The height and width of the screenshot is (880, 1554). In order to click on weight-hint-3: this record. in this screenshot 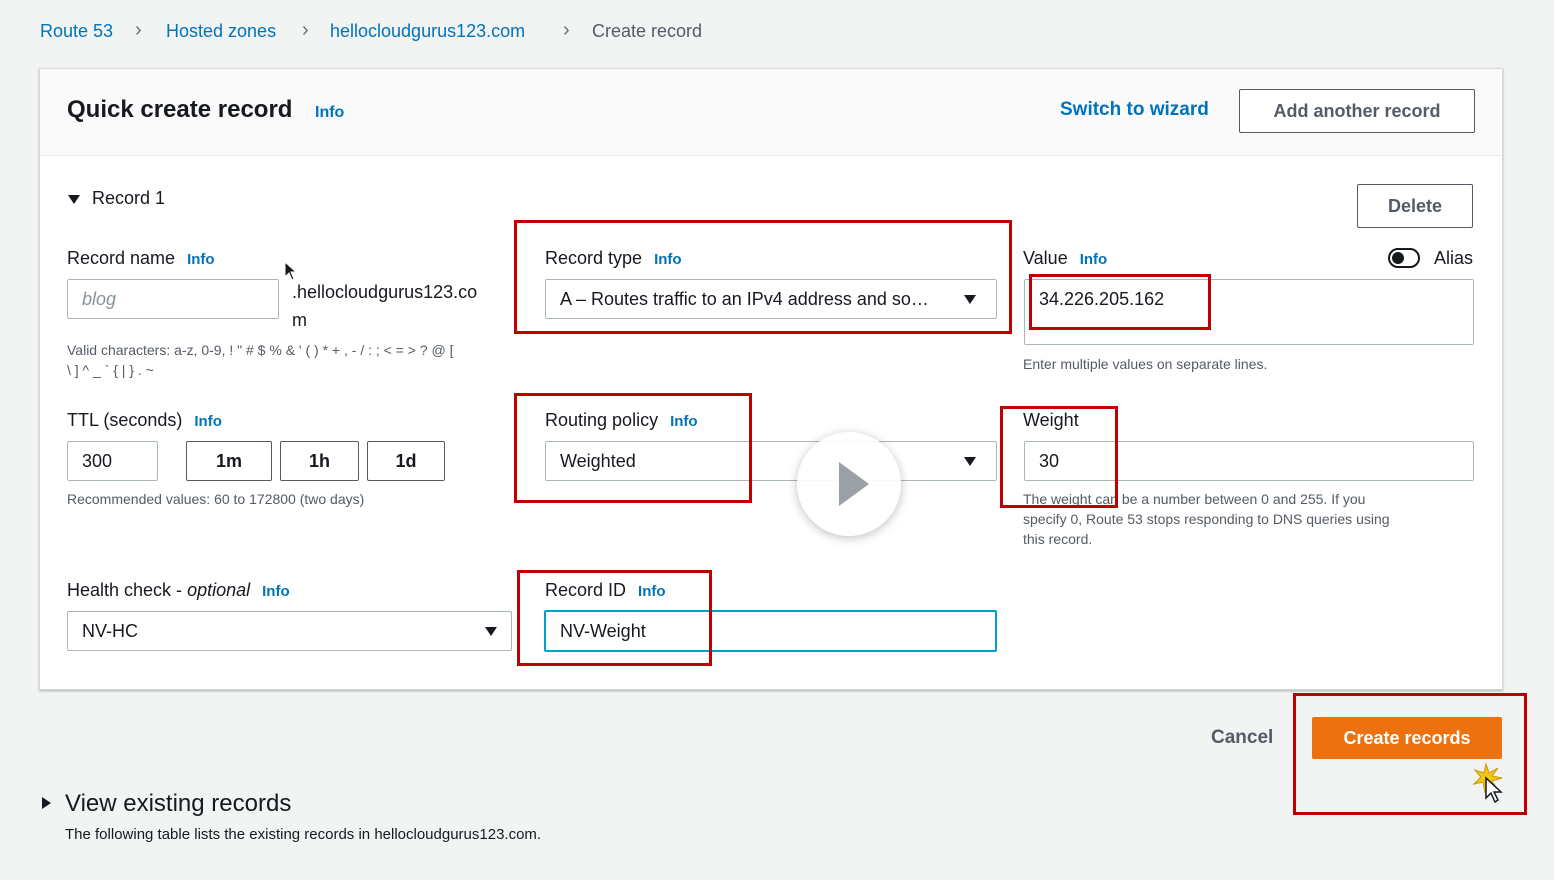, I will do `click(1058, 539)`.